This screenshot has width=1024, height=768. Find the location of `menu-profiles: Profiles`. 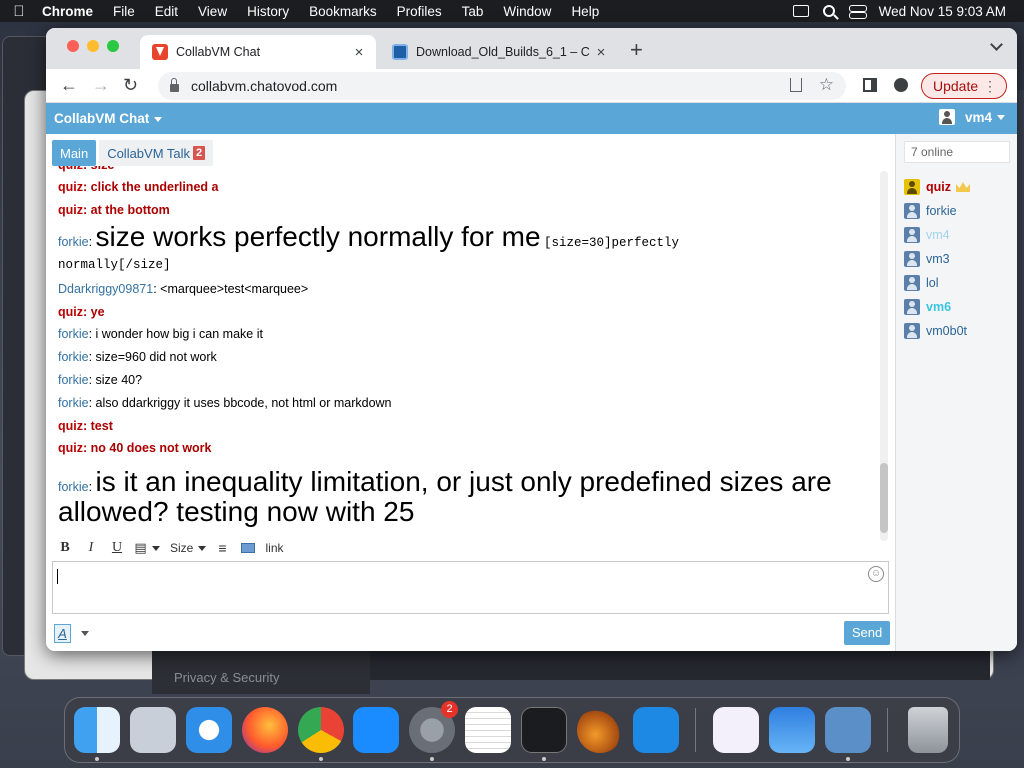

menu-profiles: Profiles is located at coordinates (419, 11).